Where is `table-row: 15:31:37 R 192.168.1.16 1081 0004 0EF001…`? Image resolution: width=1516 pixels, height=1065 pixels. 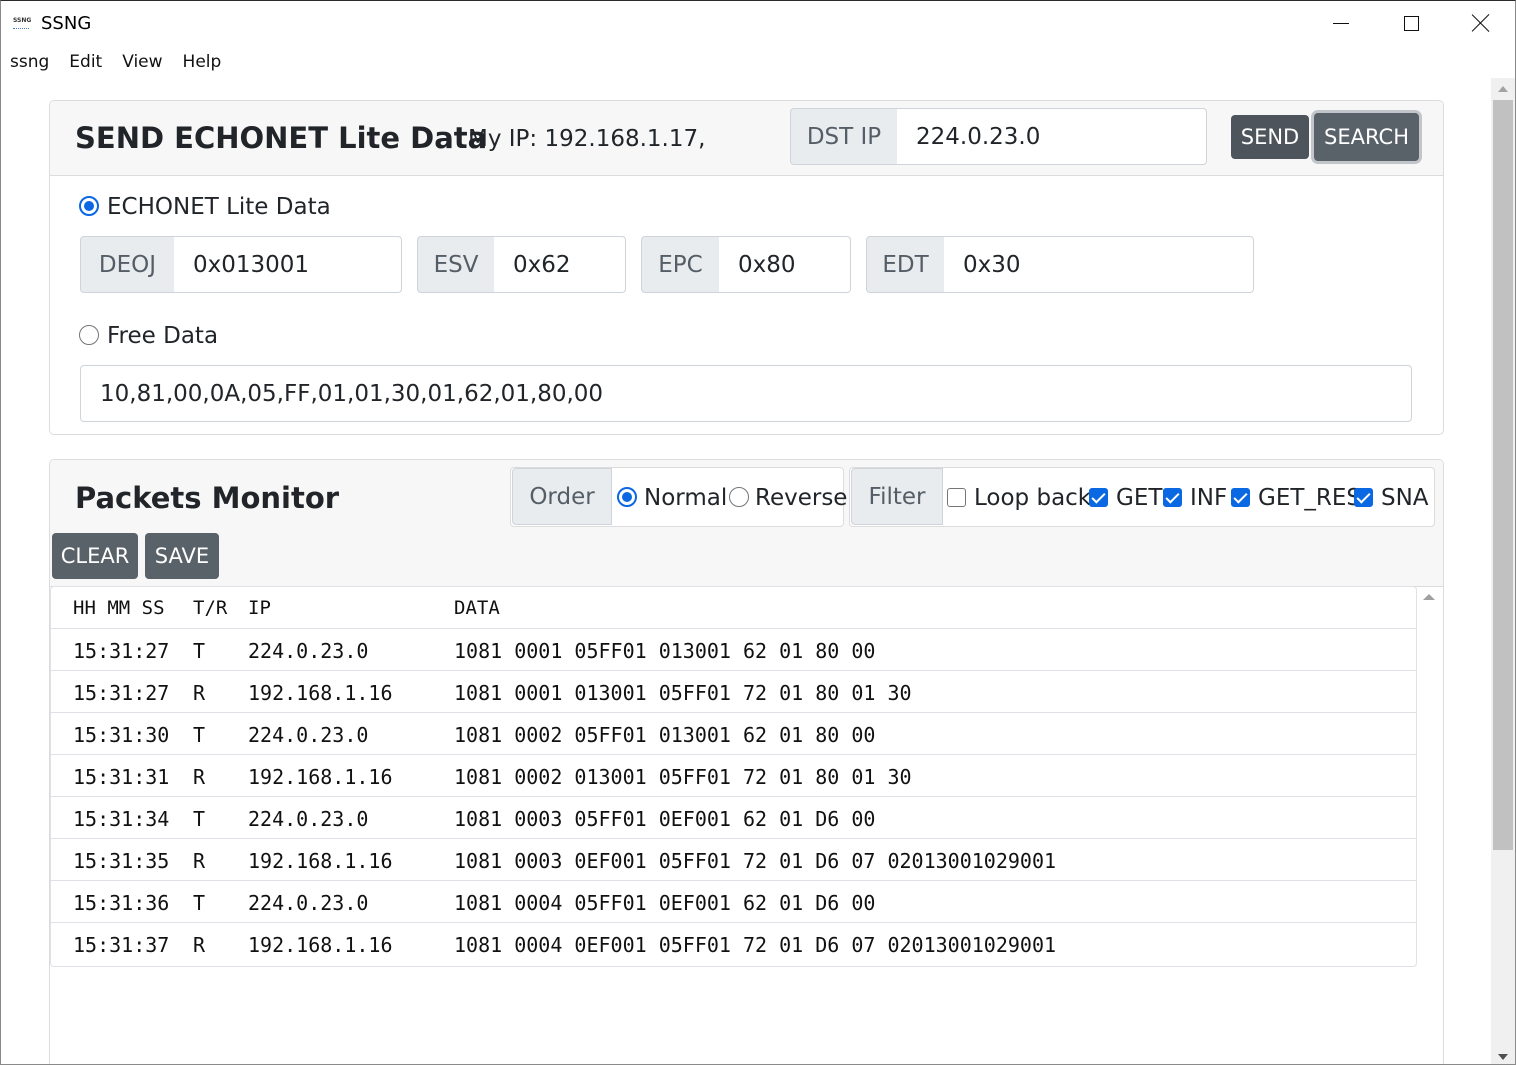
table-row: 15:31:37 R 192.168.1.16 1081 0004 0EF001… is located at coordinates (733, 944).